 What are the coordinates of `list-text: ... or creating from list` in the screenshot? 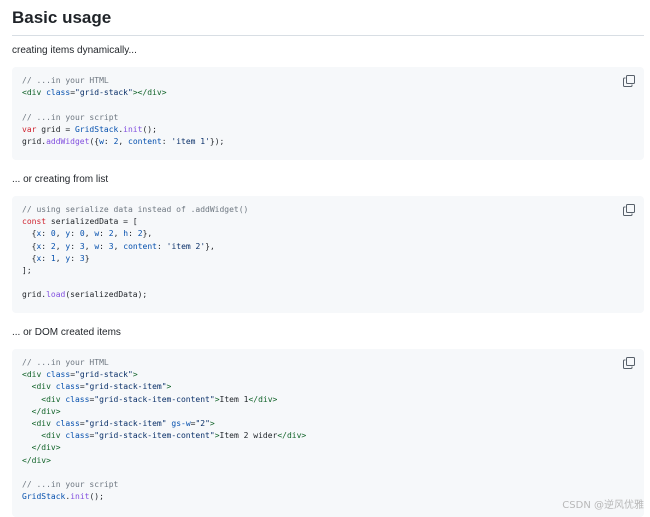 It's located at (60, 179).